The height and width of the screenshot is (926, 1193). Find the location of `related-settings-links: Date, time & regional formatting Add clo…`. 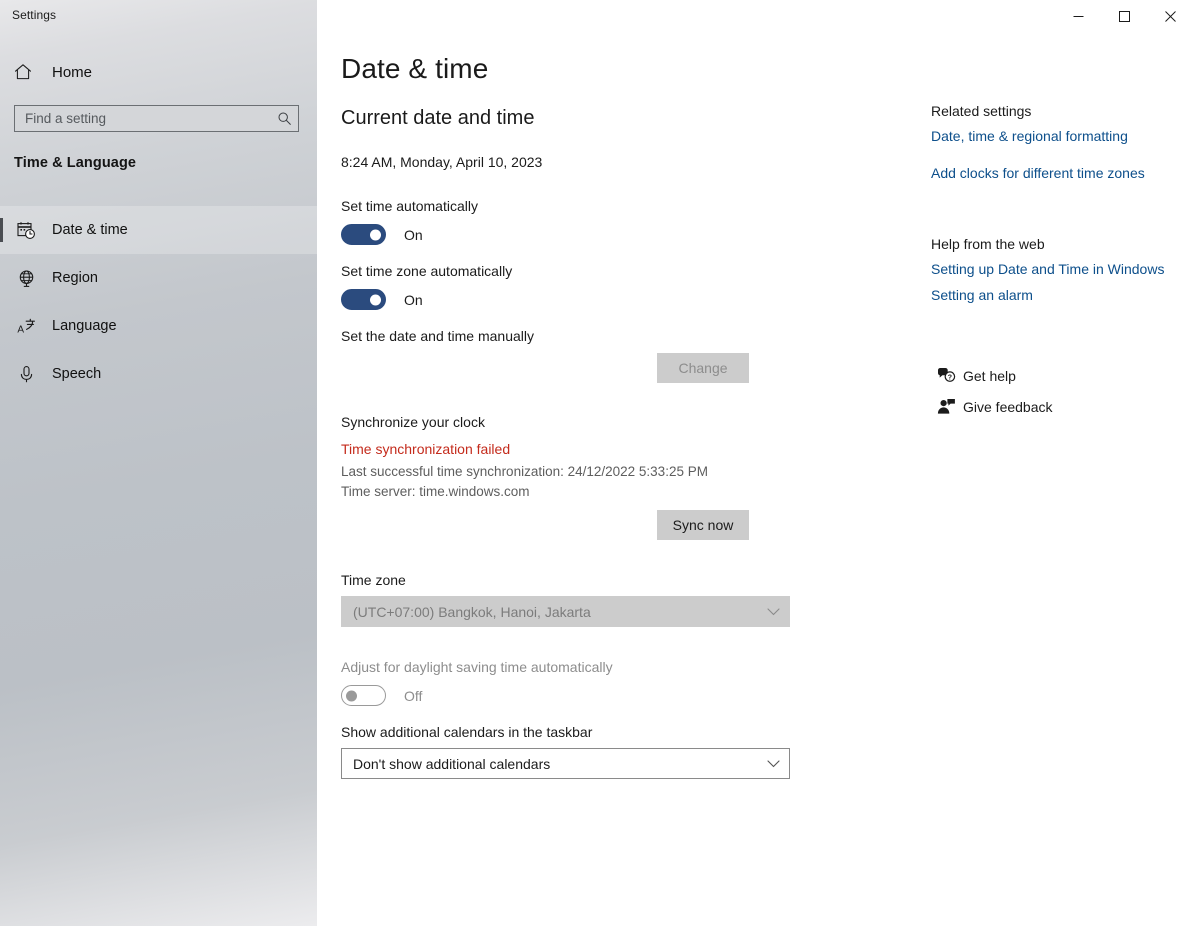

related-settings-links: Date, time & regional formatting Add clo… is located at coordinates (1038, 154).